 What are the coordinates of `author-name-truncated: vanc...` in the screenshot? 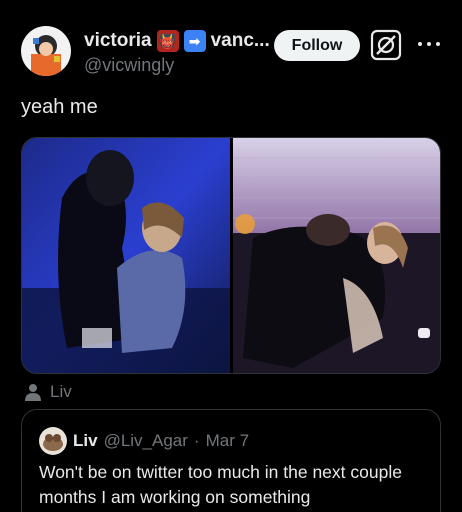 It's located at (240, 41).